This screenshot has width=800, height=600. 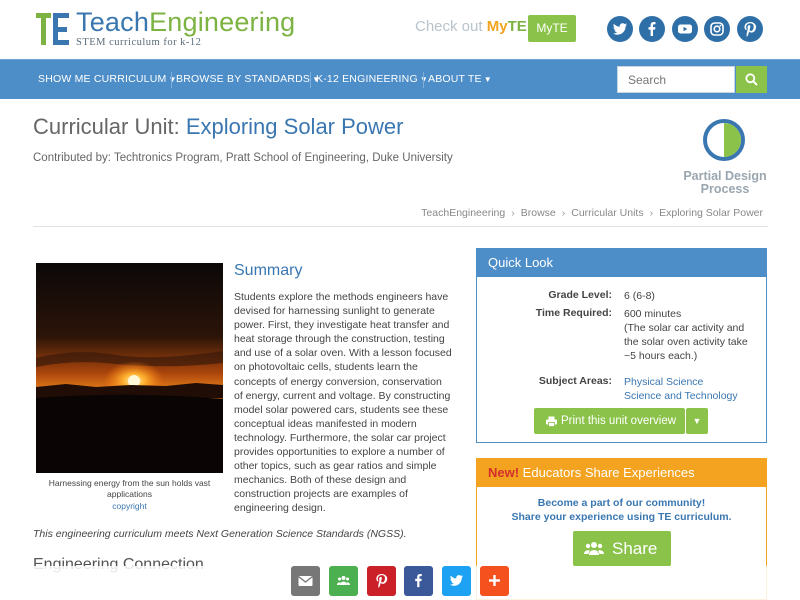 I want to click on breadcrumb-item: Curricular Units, so click(x=607, y=213).